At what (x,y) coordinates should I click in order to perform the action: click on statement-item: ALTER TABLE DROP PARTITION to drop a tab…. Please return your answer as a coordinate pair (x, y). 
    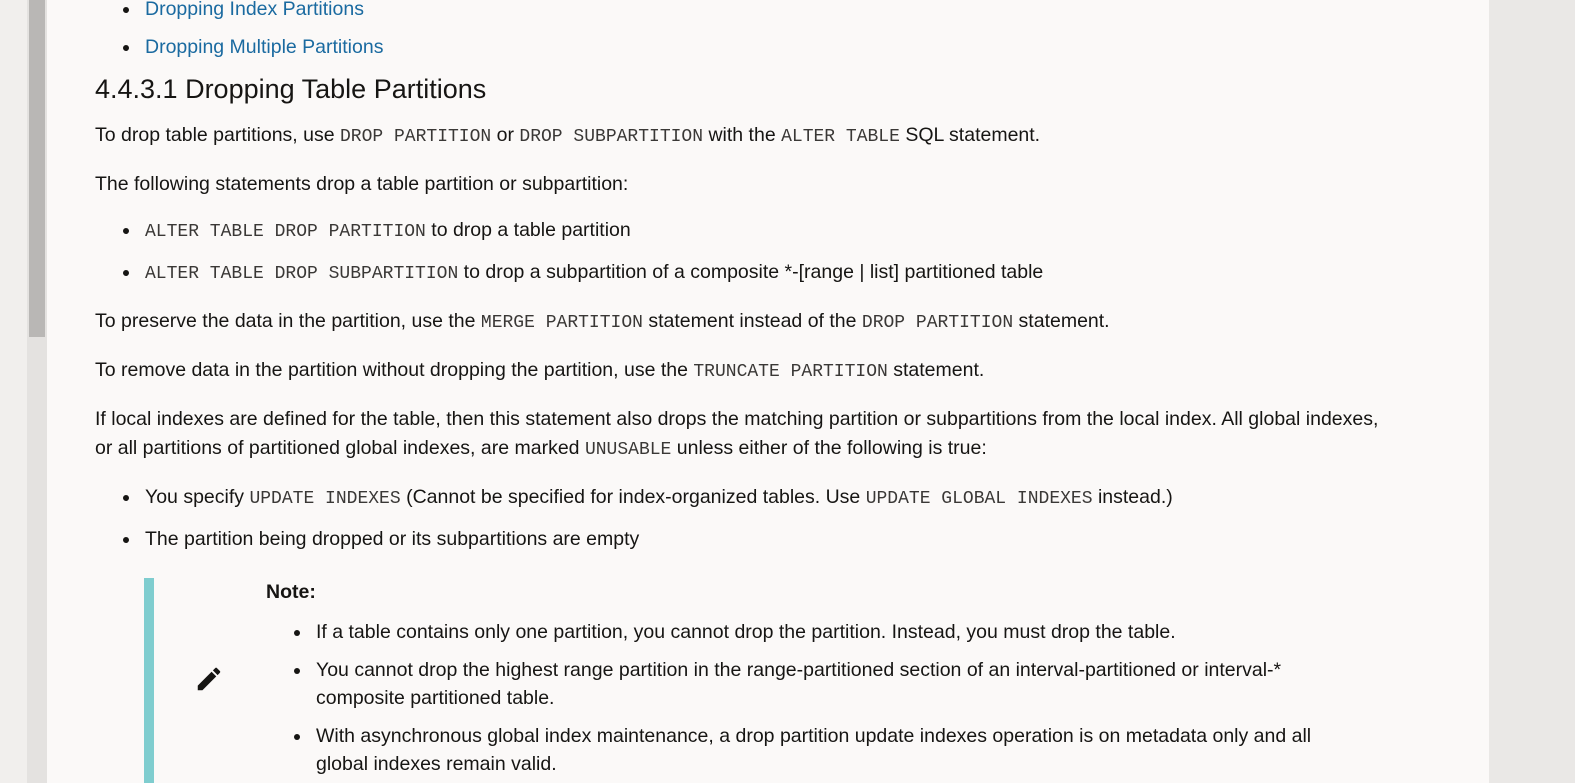
    Looking at the image, I should click on (695, 237).